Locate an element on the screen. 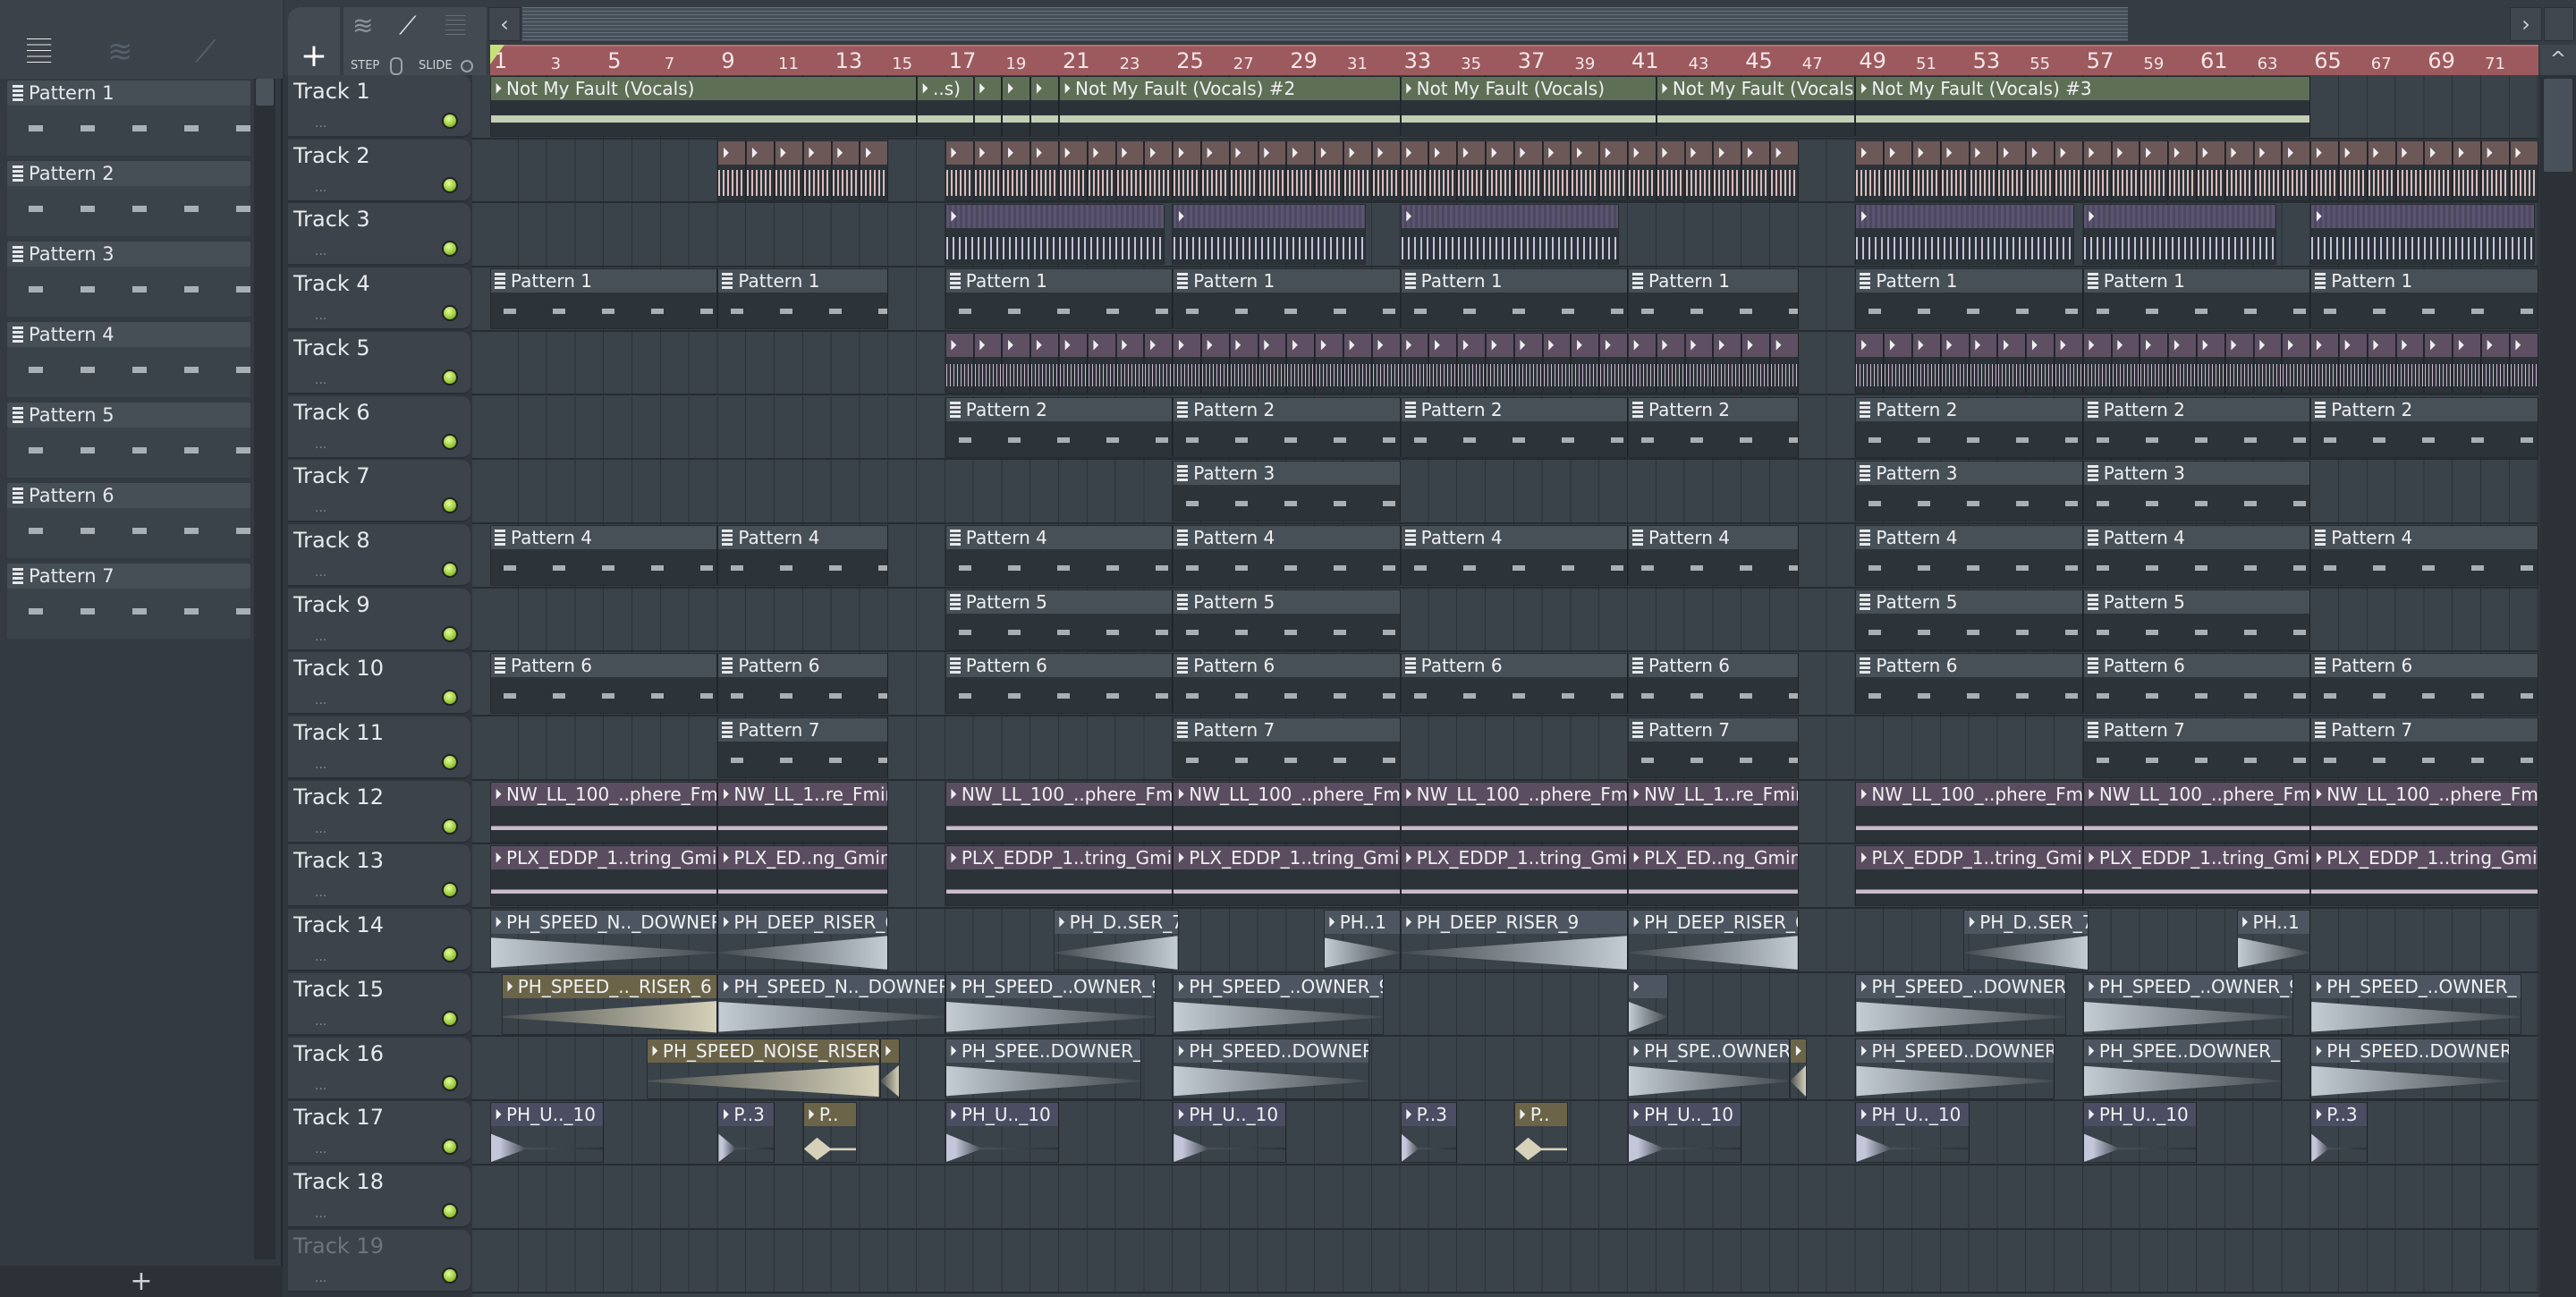  pattern-header: Pattern 4 is located at coordinates (128, 334).